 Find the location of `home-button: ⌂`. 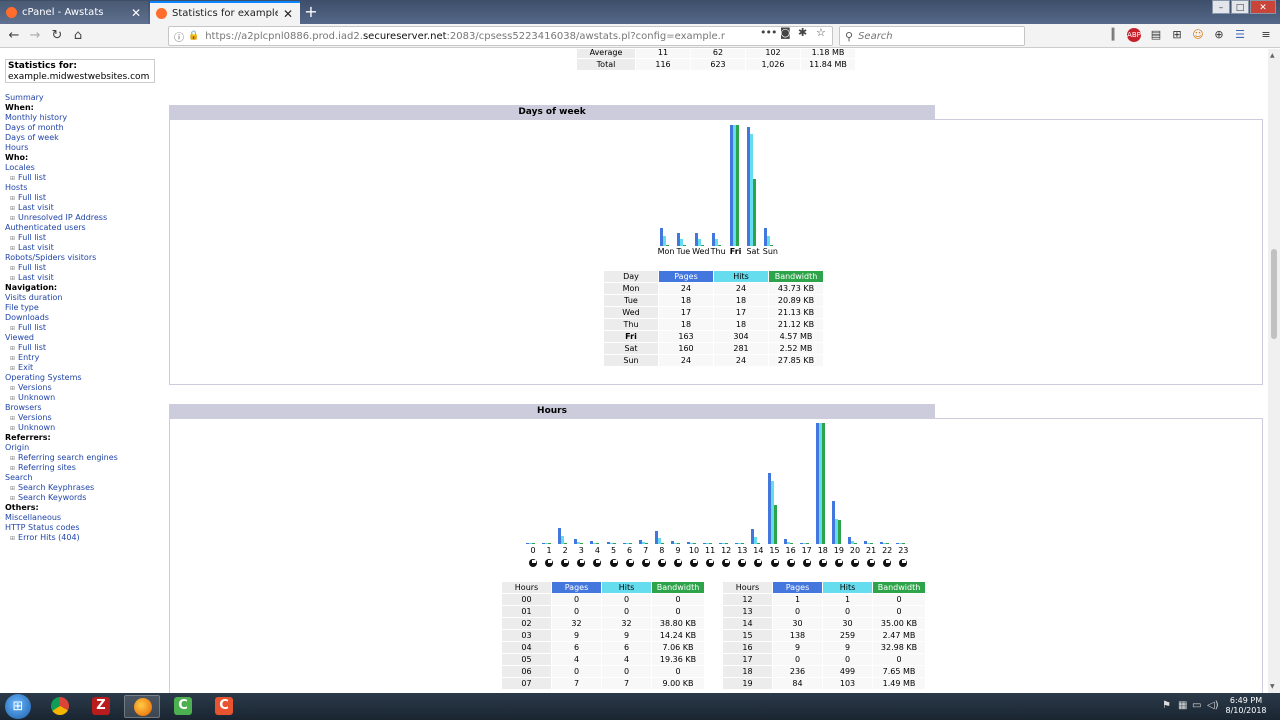

home-button: ⌂ is located at coordinates (78, 36).